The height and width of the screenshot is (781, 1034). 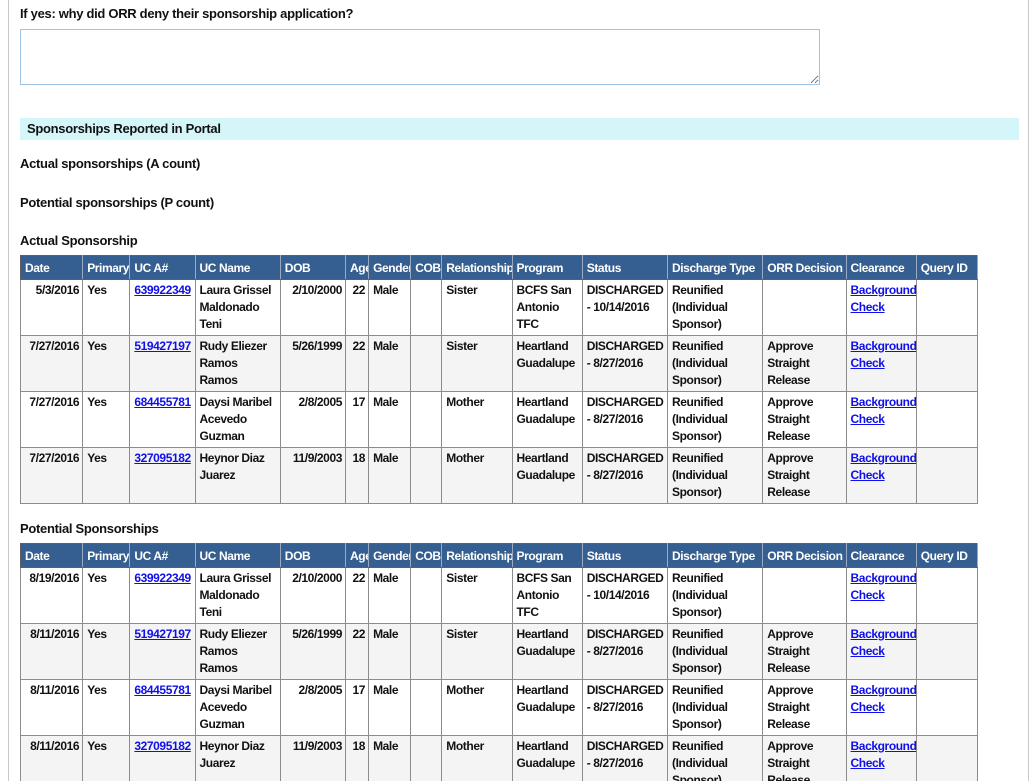 What do you see at coordinates (477, 758) in the screenshot?
I see `relationship-cell: Mother` at bounding box center [477, 758].